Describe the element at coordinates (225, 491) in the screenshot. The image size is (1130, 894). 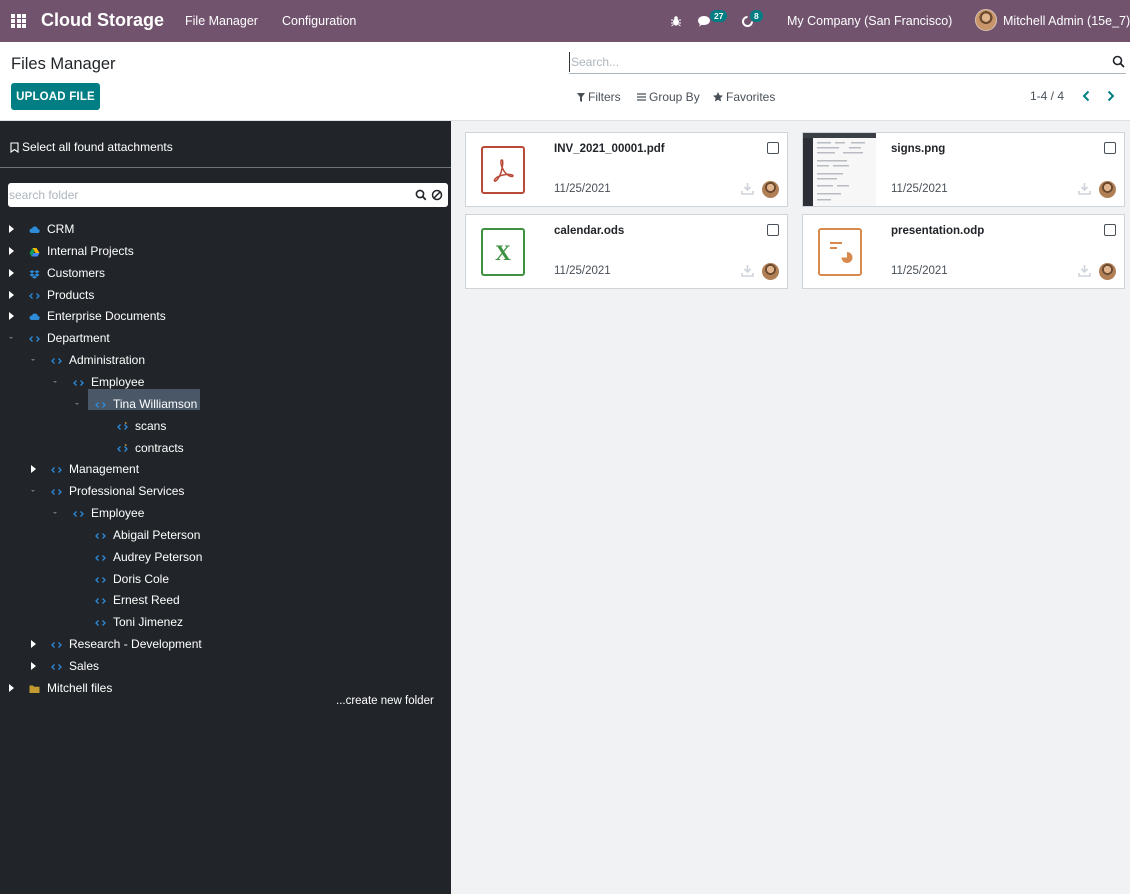
I see `tree-node: Professional Services` at that location.